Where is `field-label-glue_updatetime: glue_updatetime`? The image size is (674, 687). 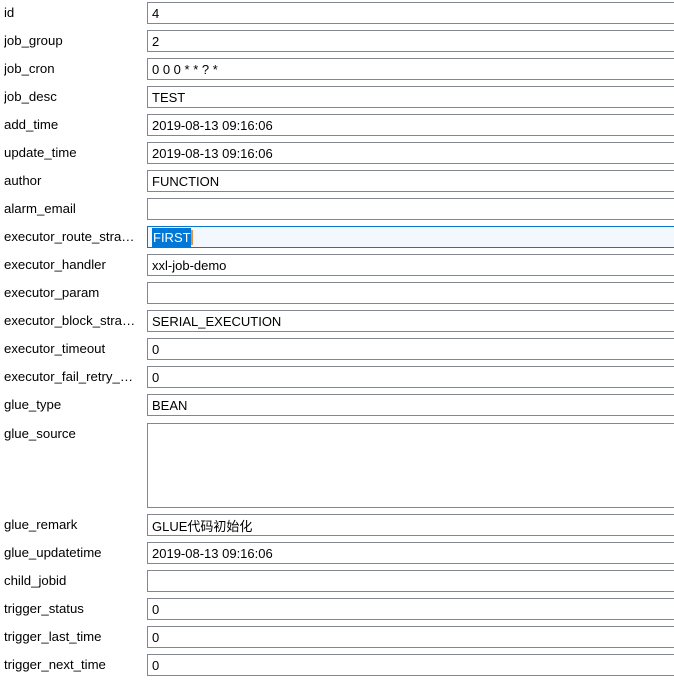 field-label-glue_updatetime: glue_updatetime is located at coordinates (53, 552).